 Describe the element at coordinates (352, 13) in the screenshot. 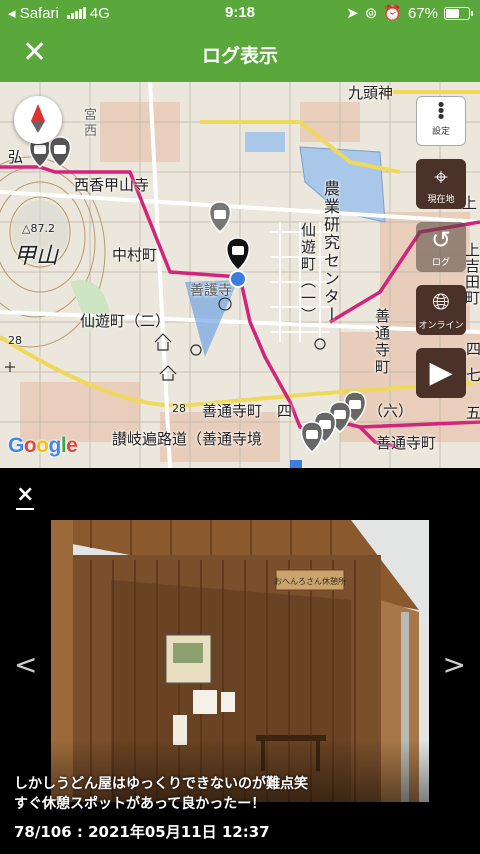

I see `location-arrow-icon: ➤` at that location.